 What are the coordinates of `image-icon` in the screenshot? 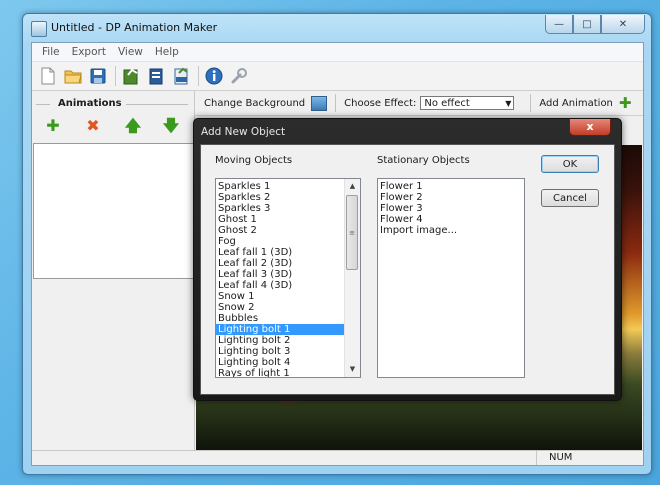 It's located at (319, 103).